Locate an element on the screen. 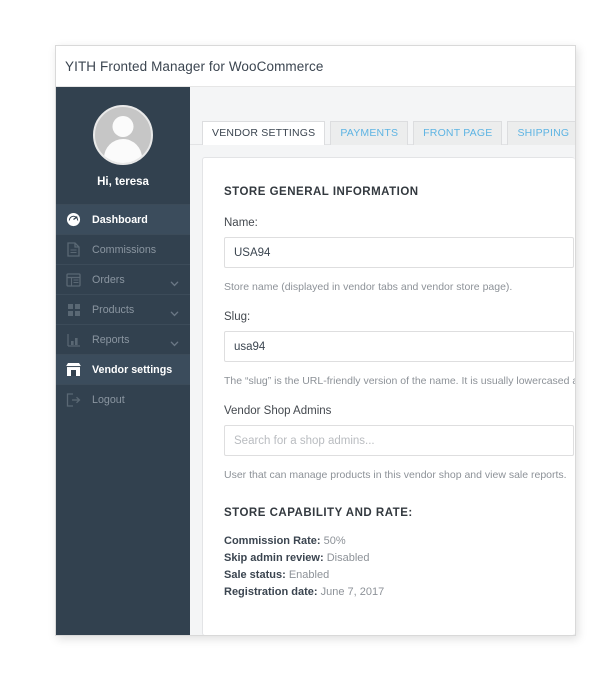 The width and height of the screenshot is (600, 691). store-name-input is located at coordinates (399, 252).